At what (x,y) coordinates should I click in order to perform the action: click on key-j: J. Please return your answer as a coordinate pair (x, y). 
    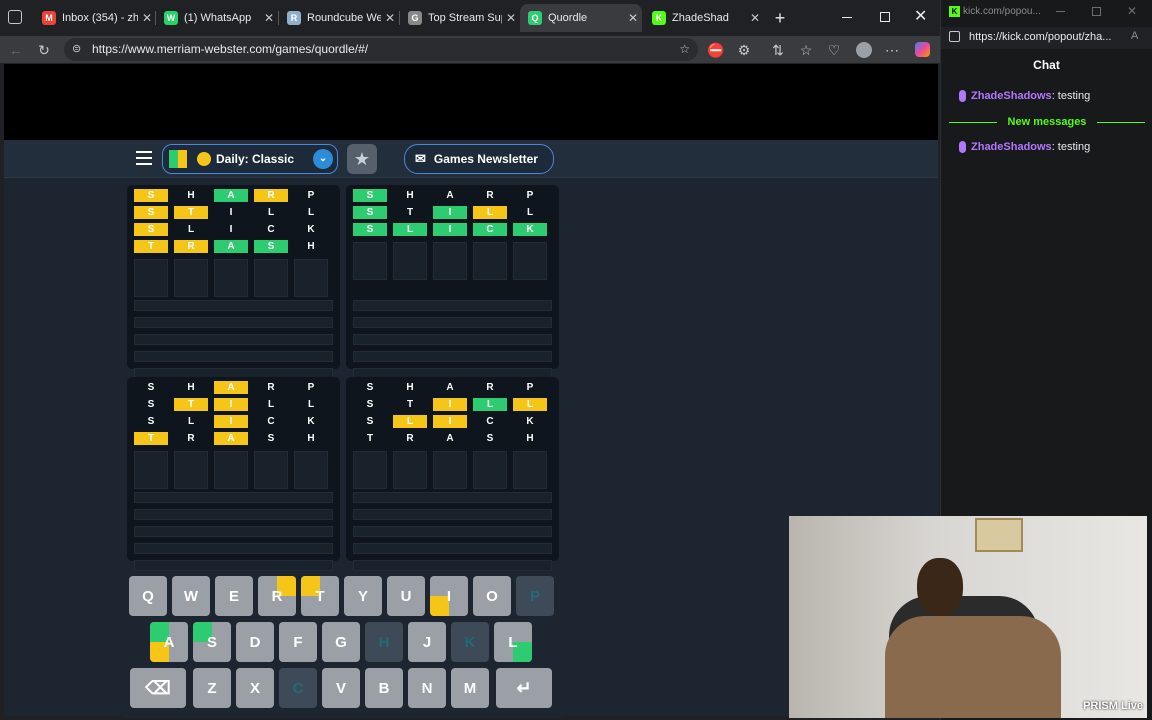
    Looking at the image, I should click on (427, 642).